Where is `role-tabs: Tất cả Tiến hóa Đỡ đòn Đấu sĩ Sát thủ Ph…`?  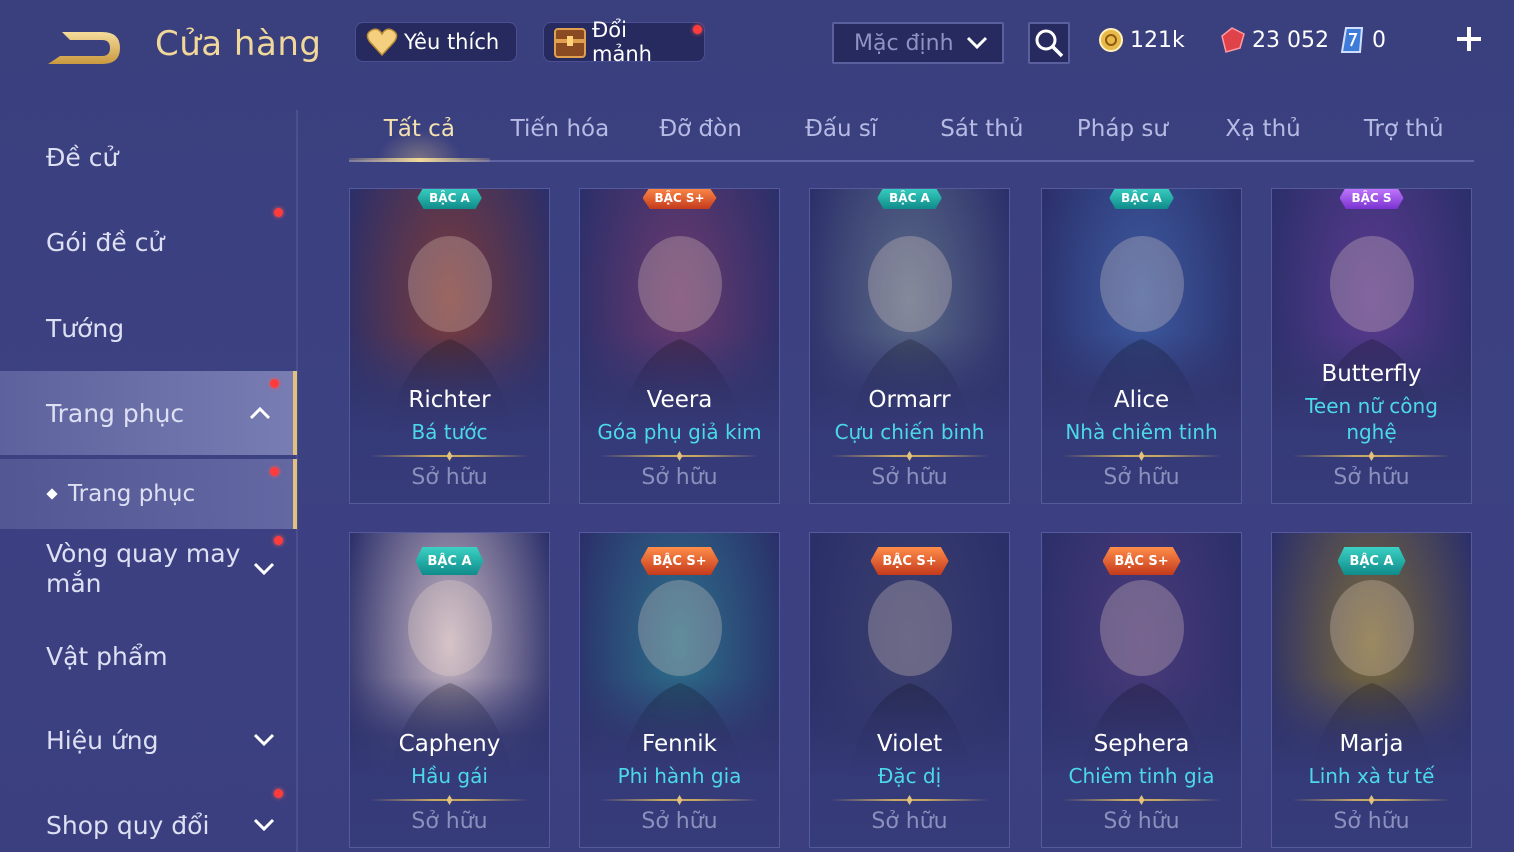 role-tabs: Tất cả Tiến hóa Đỡ đòn Đấu sĩ Sát thủ Ph… is located at coordinates (911, 133).